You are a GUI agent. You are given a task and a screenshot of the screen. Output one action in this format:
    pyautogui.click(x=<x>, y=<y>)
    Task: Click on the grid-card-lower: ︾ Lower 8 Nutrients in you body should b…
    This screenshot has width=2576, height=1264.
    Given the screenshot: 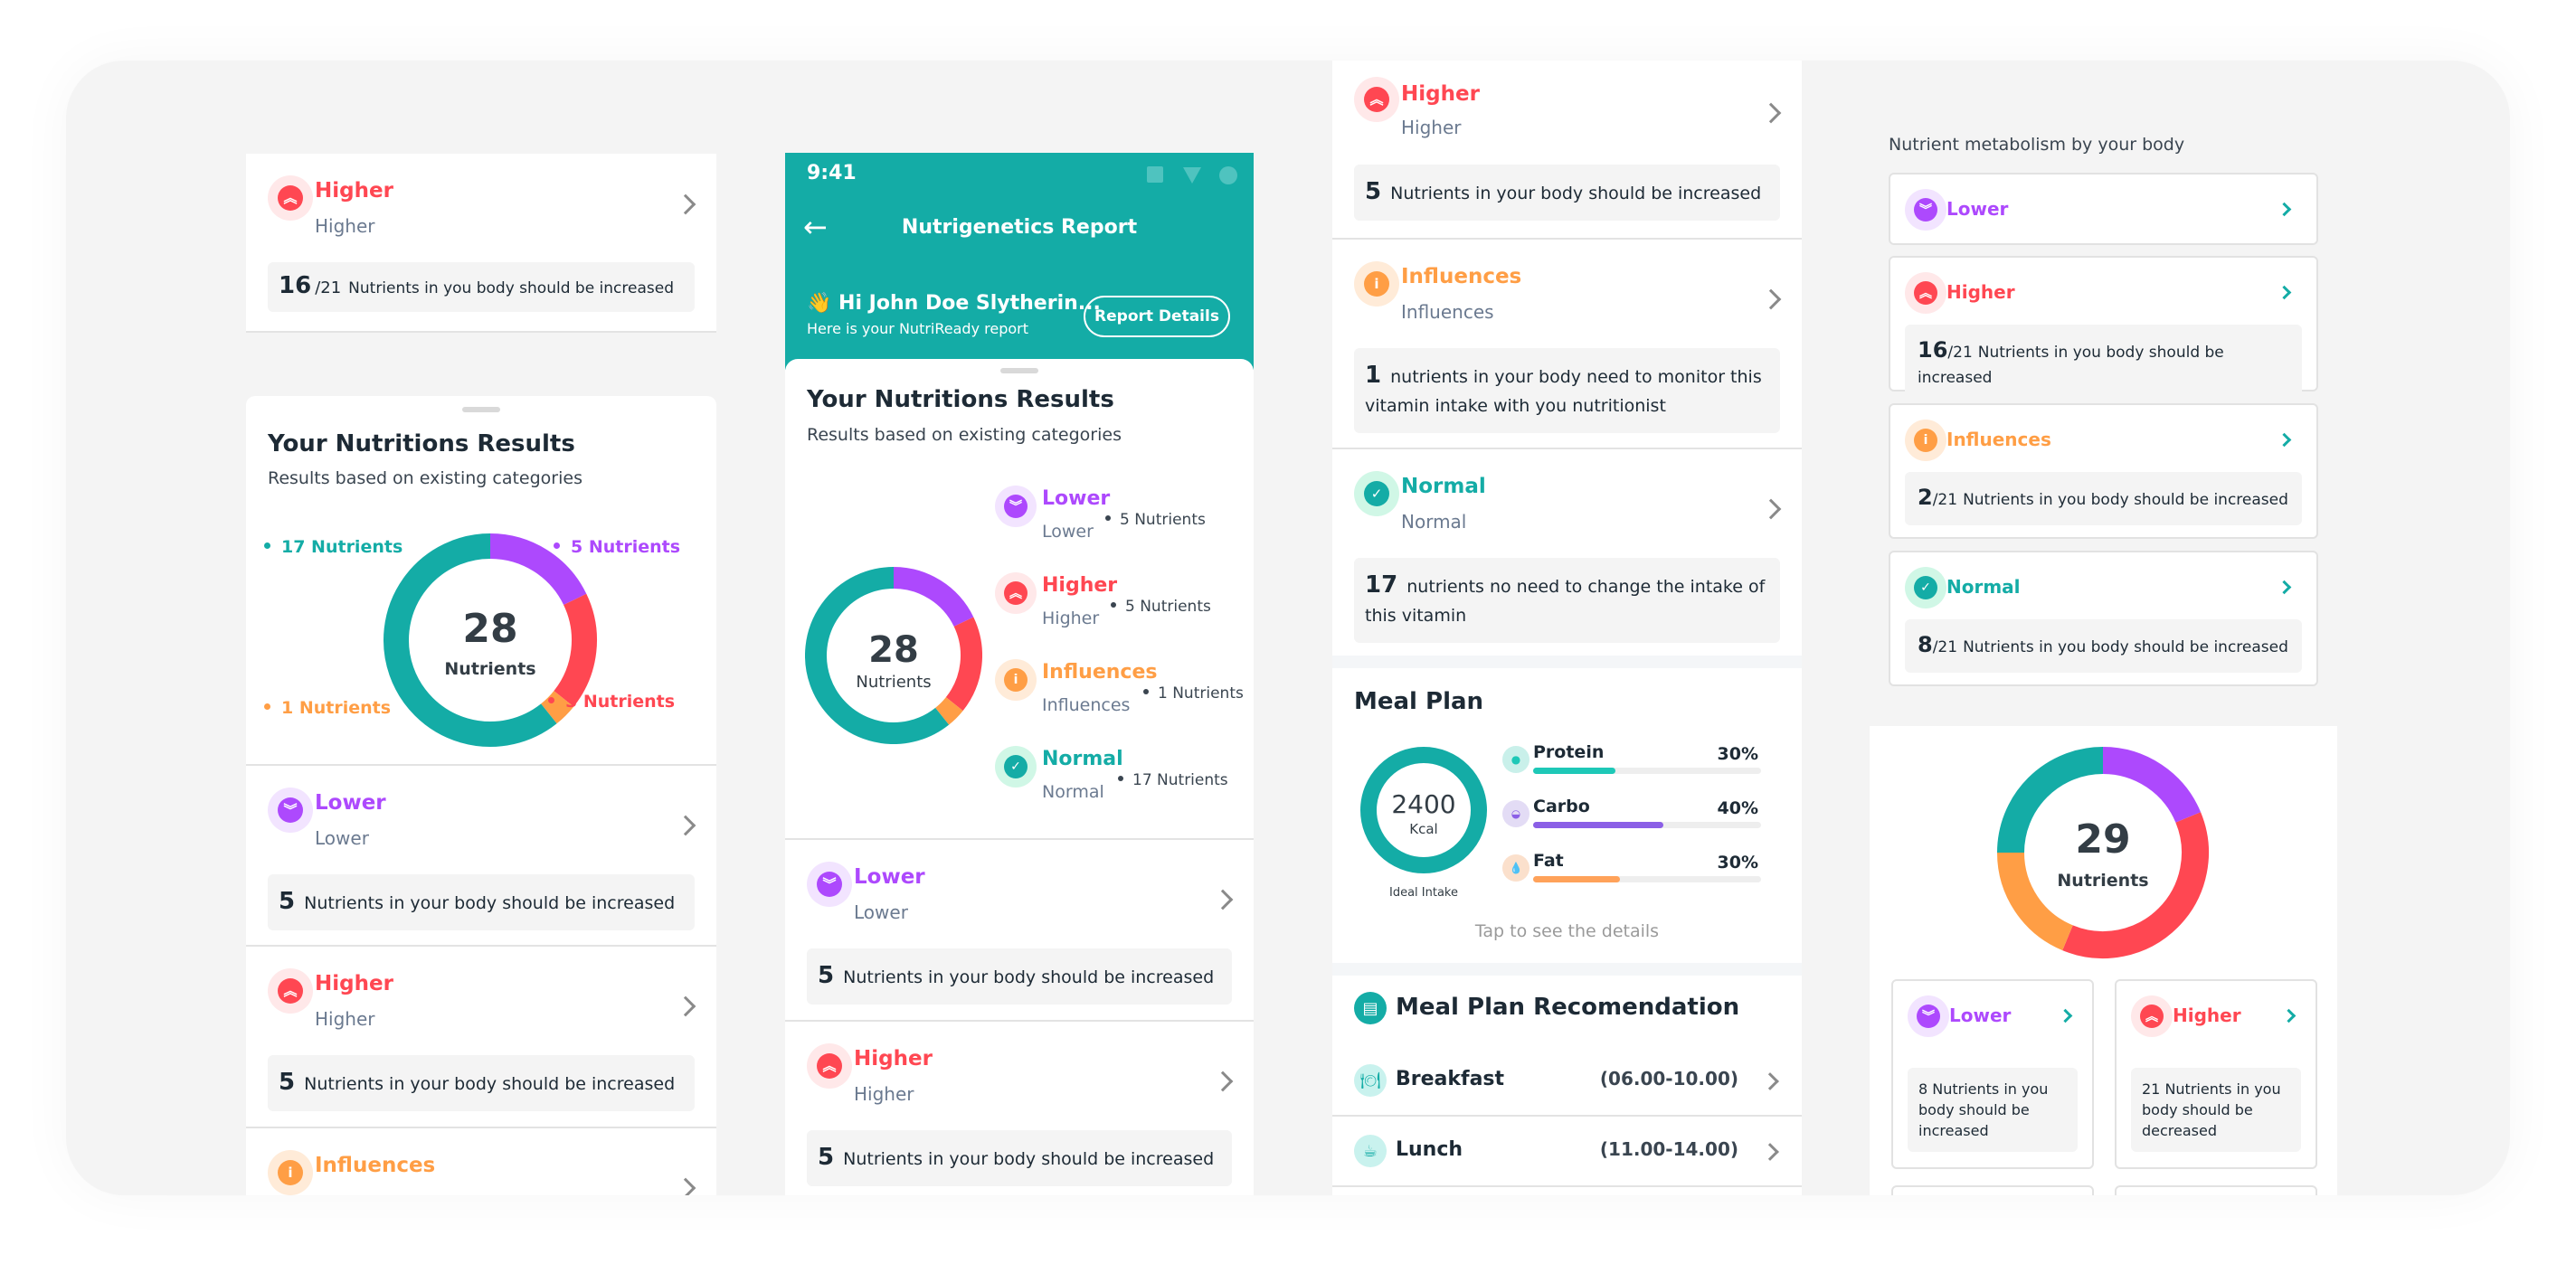 What is the action you would take?
    pyautogui.click(x=1993, y=1074)
    